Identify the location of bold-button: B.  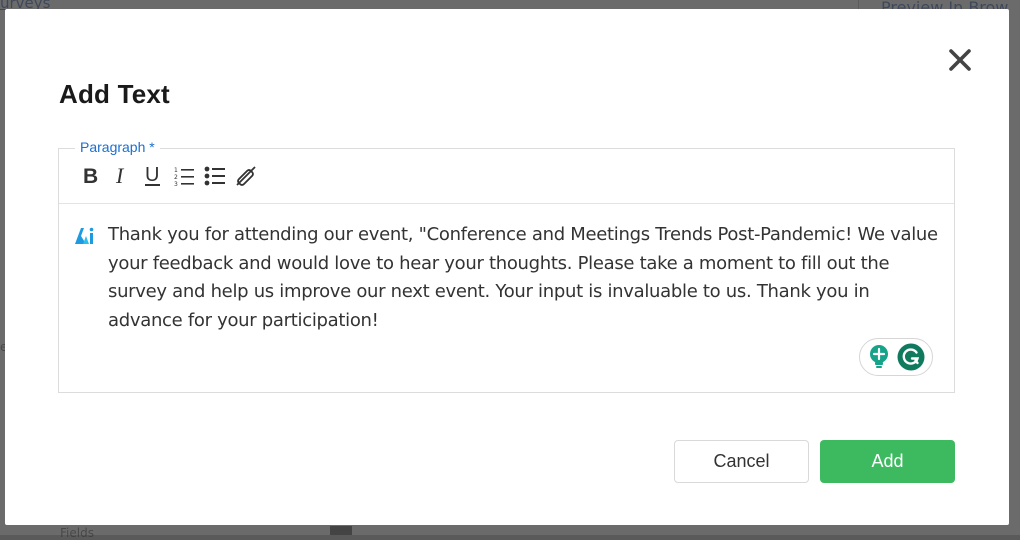
(90, 176).